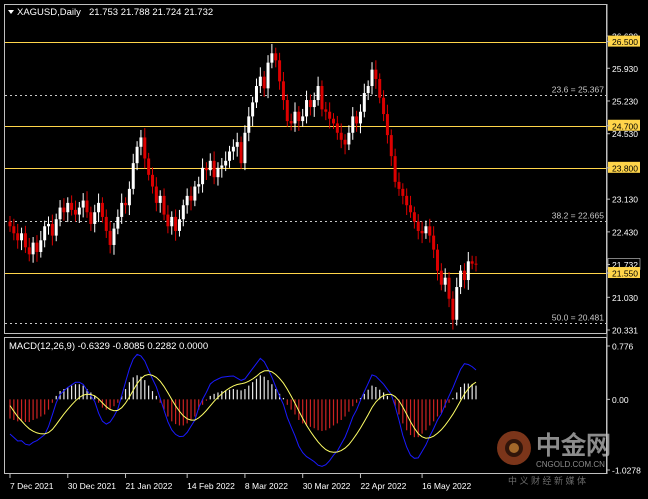 This screenshot has width=648, height=499. Describe the element at coordinates (151, 12) in the screenshot. I see `ohlc-values: 21.753 21.788 21.724 21.732` at that location.